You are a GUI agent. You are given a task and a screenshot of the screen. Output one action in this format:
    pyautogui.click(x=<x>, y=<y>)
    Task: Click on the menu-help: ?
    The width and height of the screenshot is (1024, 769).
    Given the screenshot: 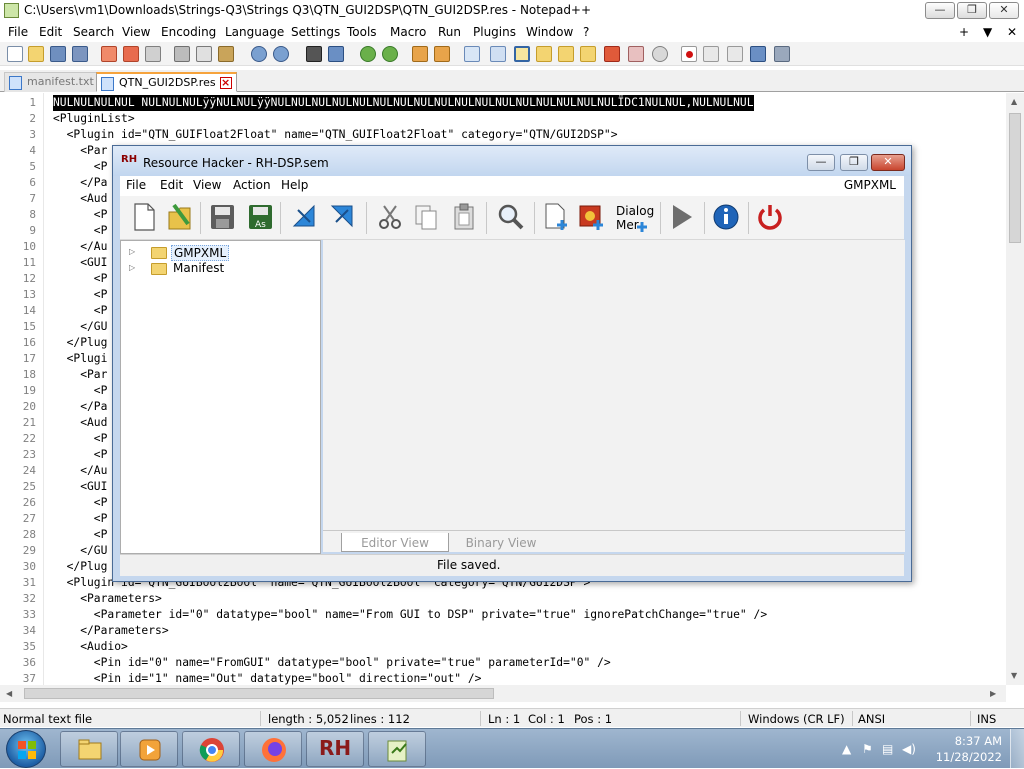 What is the action you would take?
    pyautogui.click(x=586, y=32)
    